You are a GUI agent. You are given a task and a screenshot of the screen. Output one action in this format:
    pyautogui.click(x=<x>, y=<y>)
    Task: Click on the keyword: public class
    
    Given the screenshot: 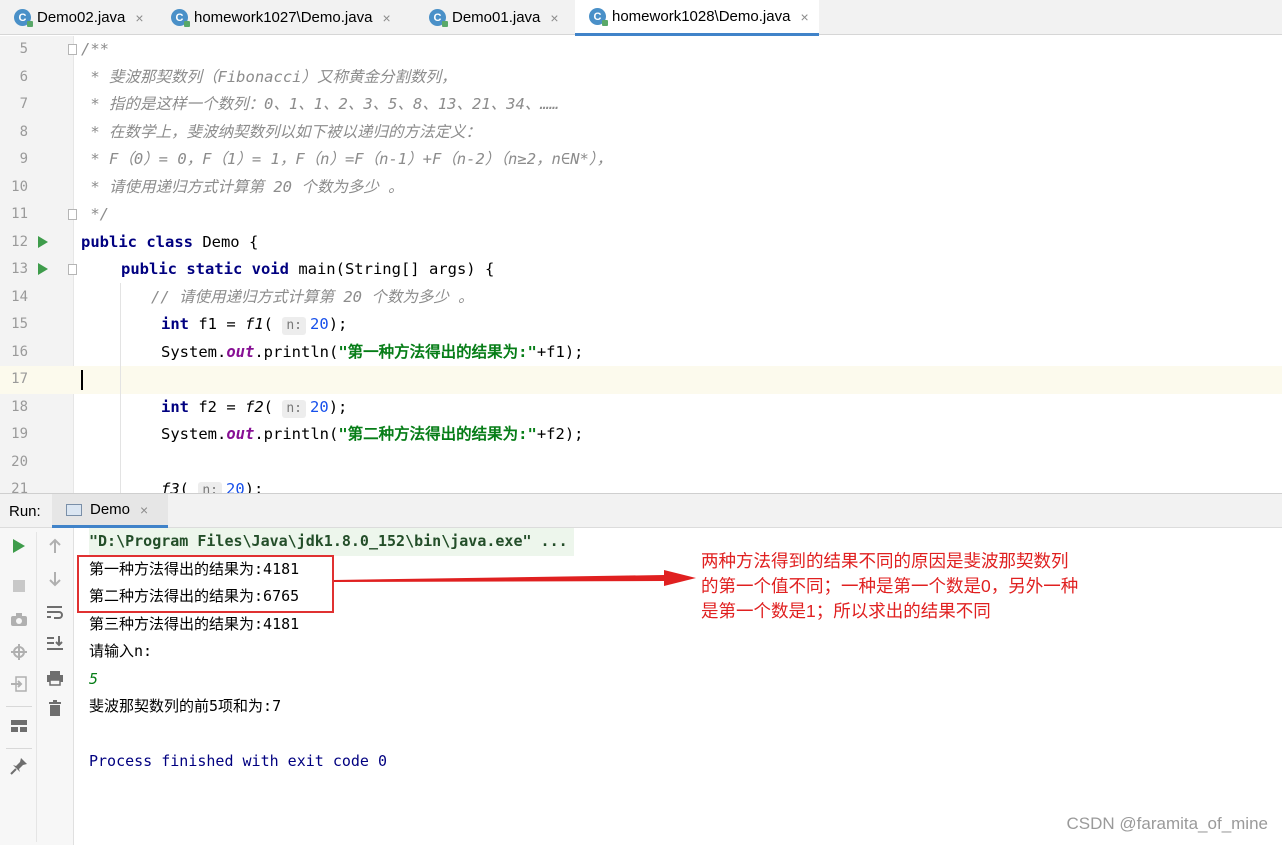 What is the action you would take?
    pyautogui.click(x=137, y=241)
    